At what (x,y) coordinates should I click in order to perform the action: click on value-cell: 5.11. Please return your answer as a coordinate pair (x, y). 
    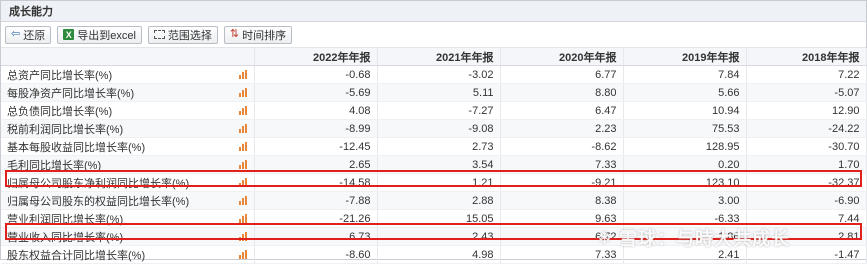
    Looking at the image, I should click on (439, 92).